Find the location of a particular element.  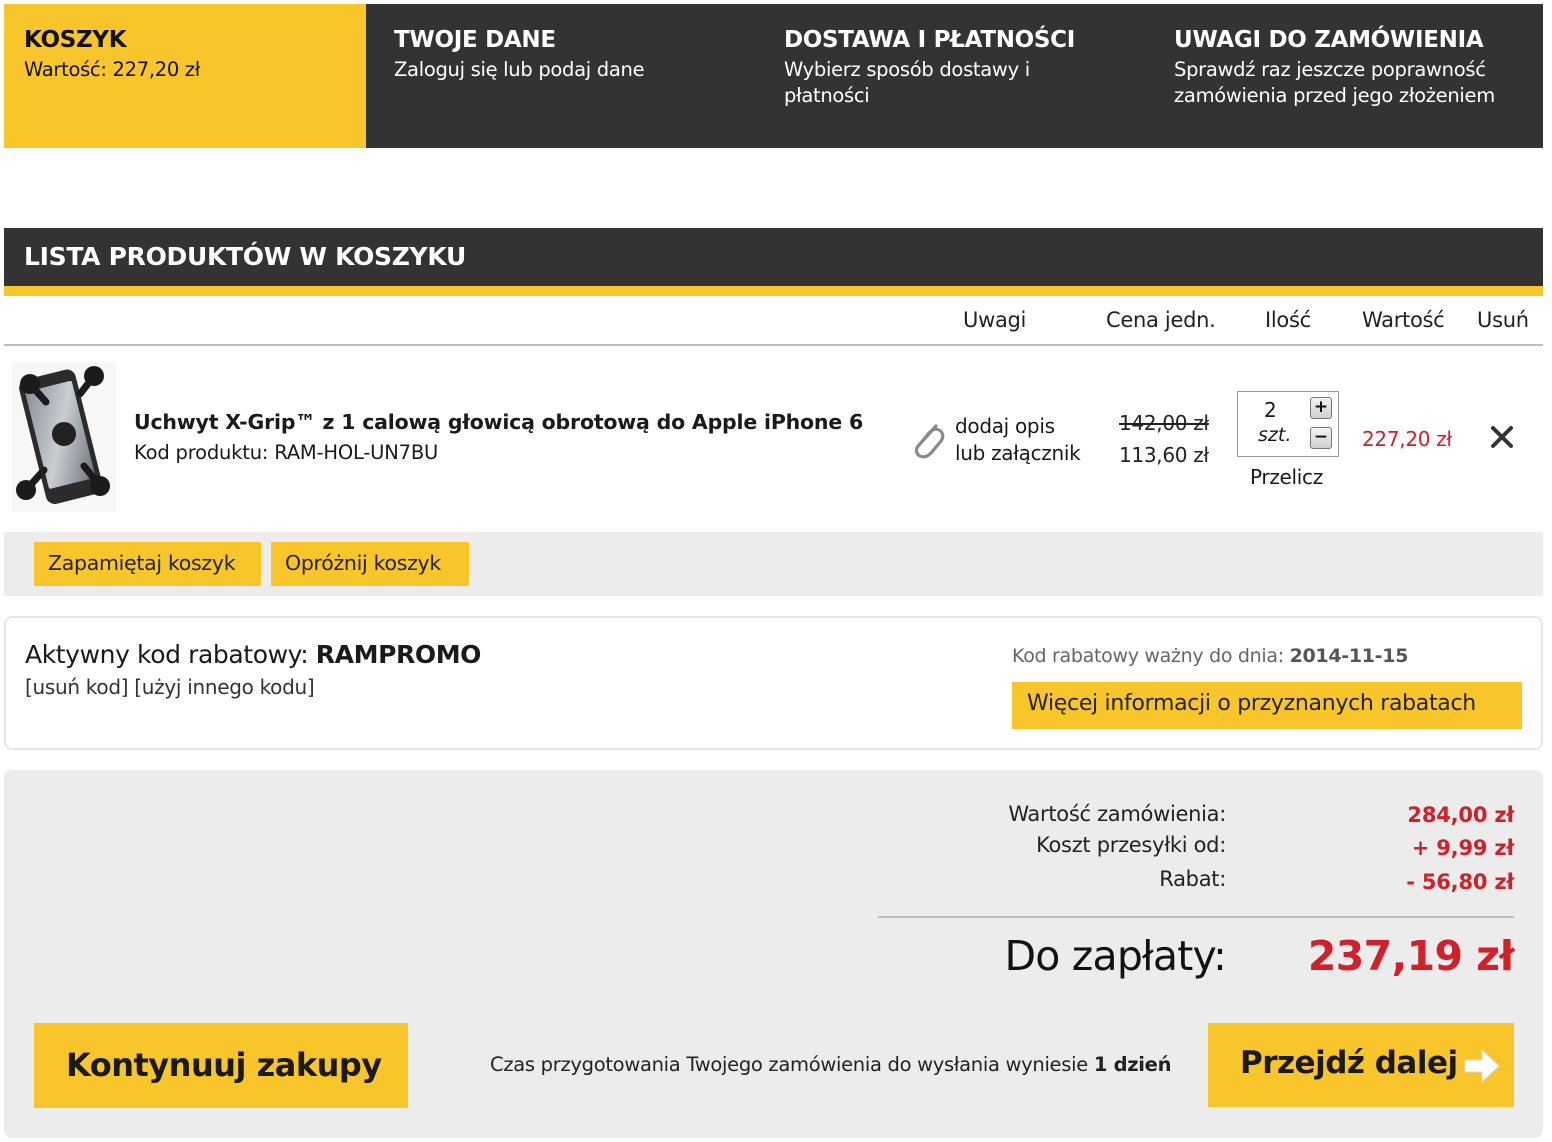

quantity-value: 2 is located at coordinates (1270, 410).